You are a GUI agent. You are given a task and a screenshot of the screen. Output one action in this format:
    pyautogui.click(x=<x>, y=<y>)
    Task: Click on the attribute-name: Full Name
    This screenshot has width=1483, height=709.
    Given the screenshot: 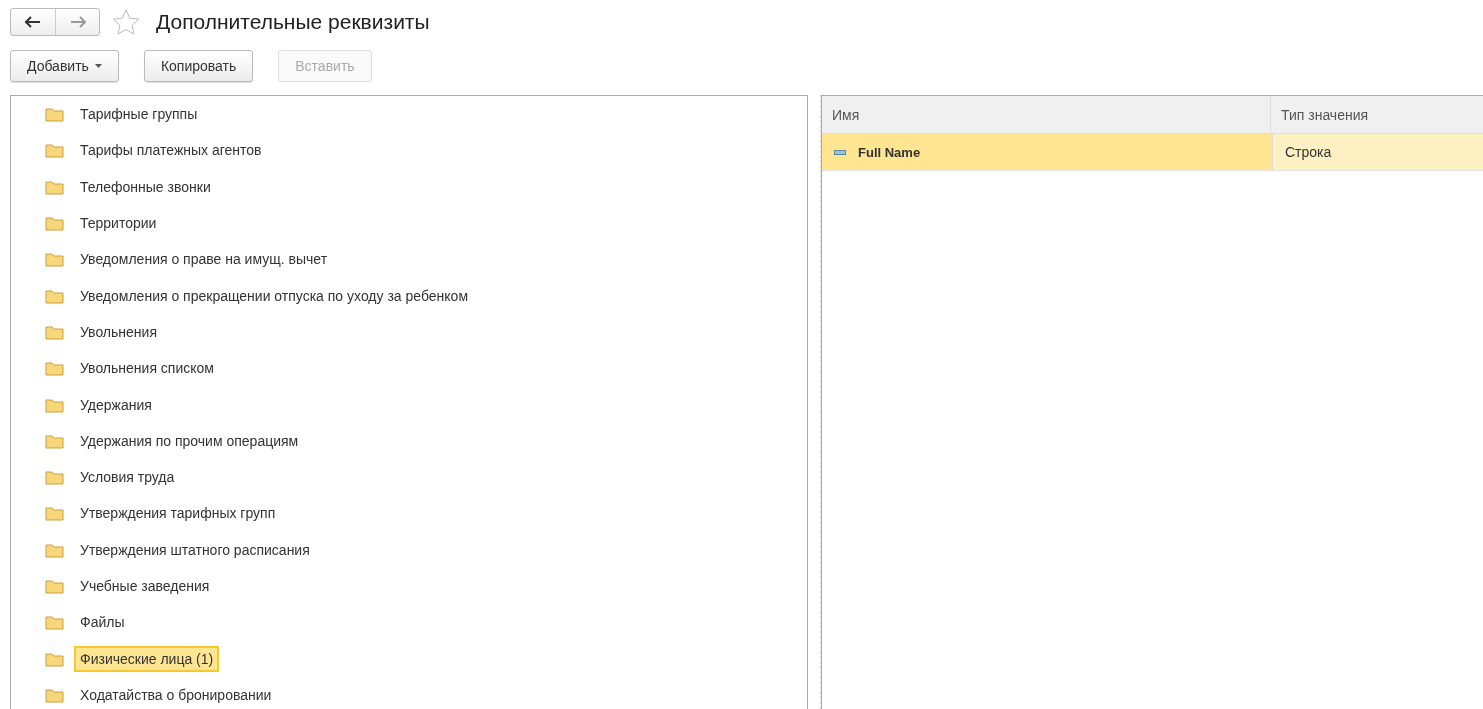 What is the action you would take?
    pyautogui.click(x=889, y=152)
    